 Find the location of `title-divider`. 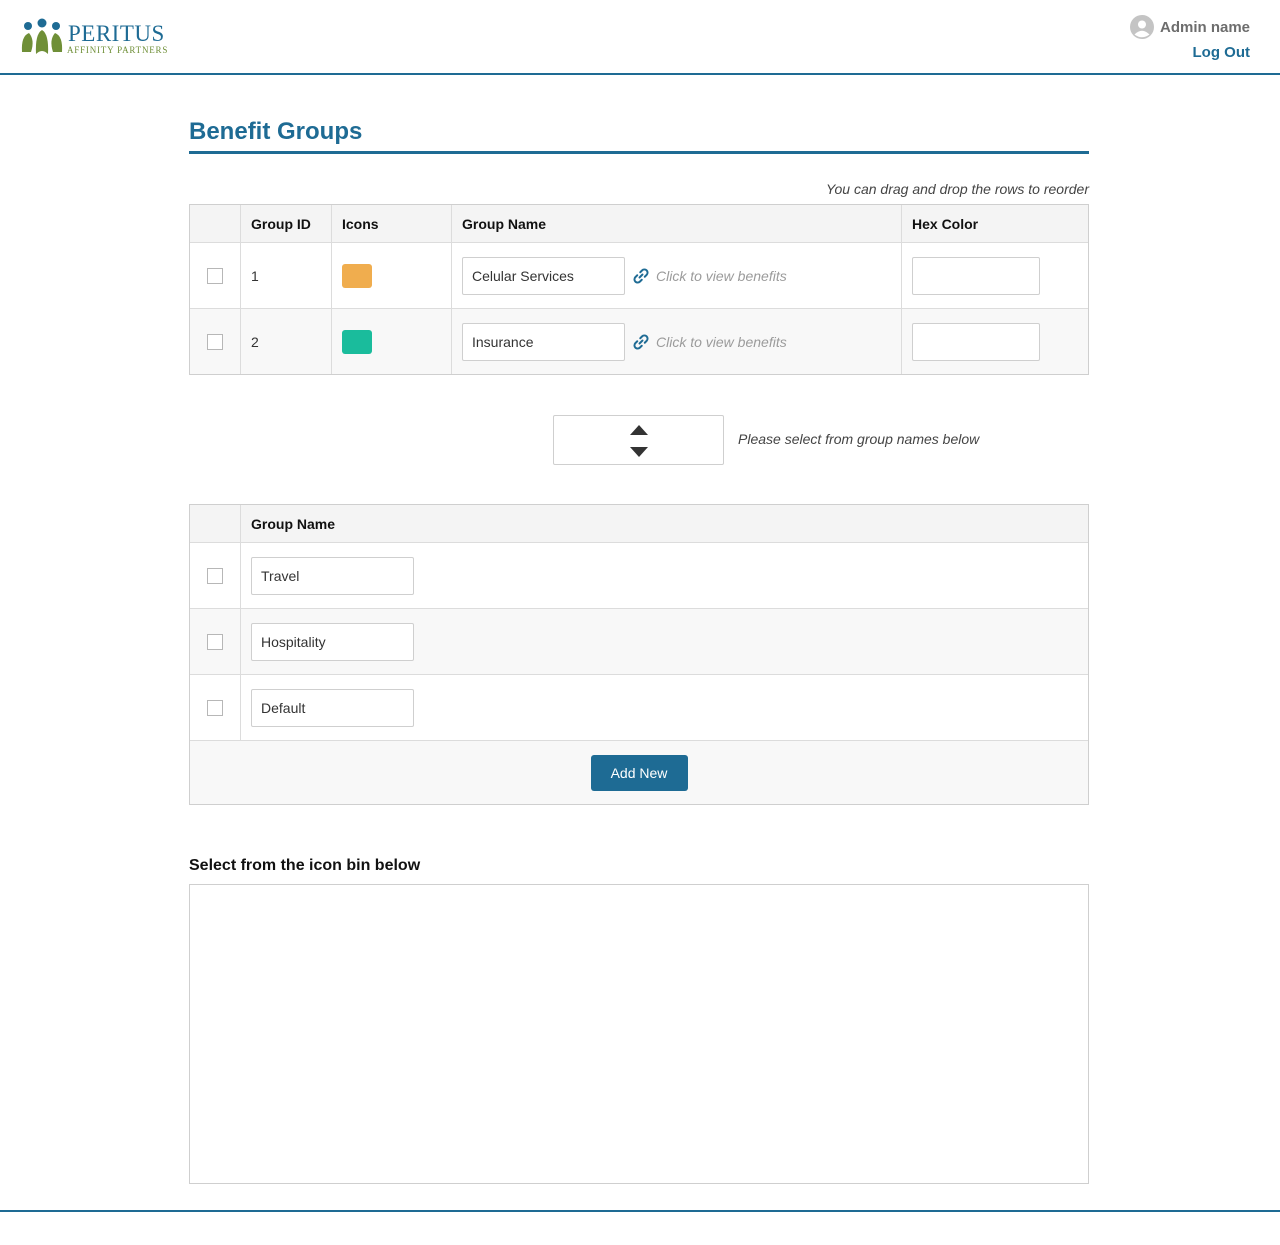

title-divider is located at coordinates (639, 152).